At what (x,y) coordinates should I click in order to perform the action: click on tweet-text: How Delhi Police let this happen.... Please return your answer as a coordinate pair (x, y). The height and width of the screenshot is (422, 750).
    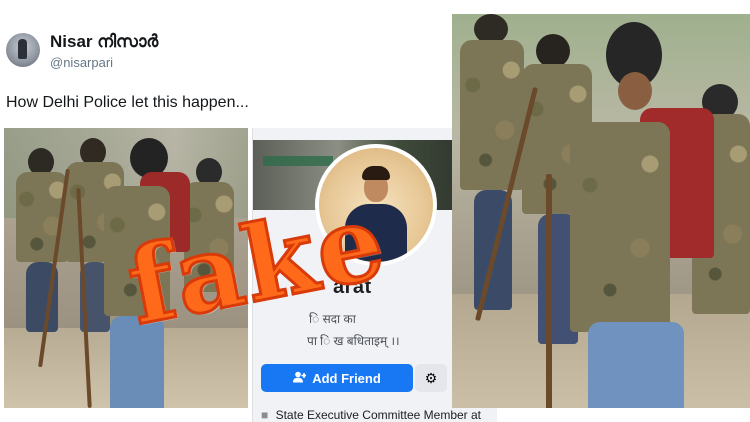
    Looking at the image, I should click on (127, 102).